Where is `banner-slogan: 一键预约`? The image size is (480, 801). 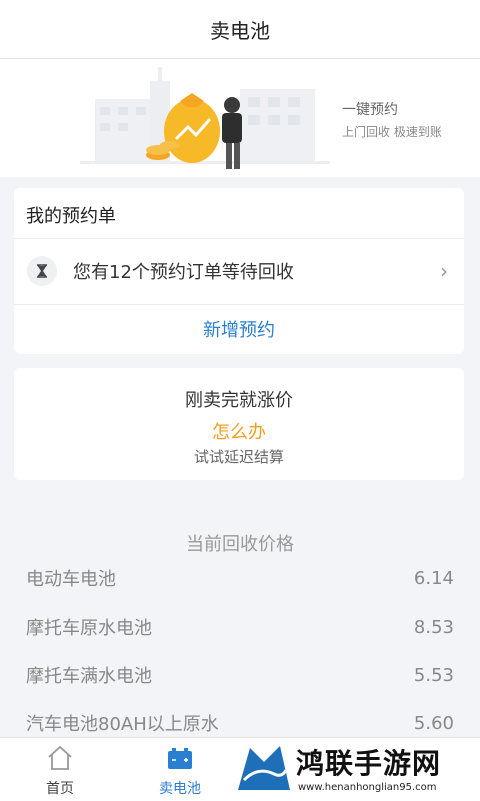 banner-slogan: 一键预约 is located at coordinates (370, 110).